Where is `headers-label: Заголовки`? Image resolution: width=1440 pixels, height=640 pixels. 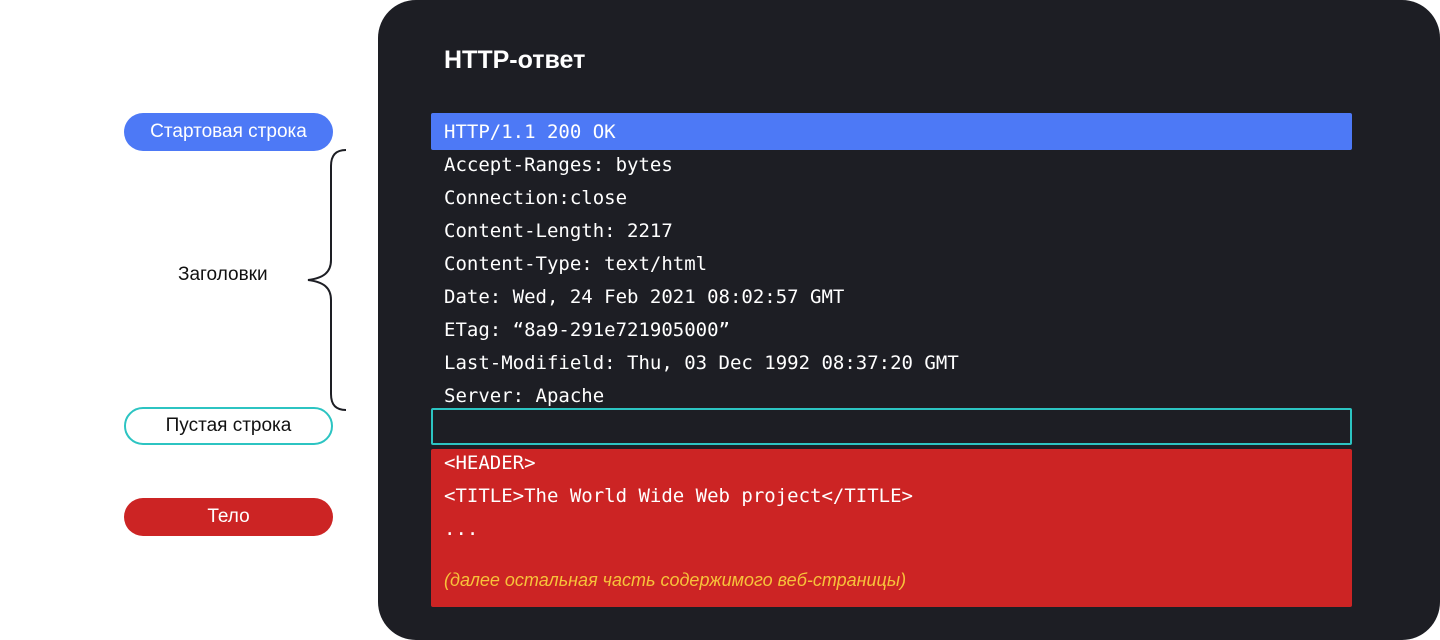 headers-label: Заголовки is located at coordinates (223, 274).